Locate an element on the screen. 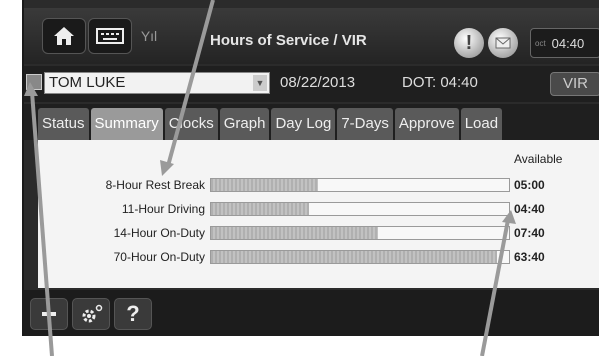 The image size is (599, 356). alert-icon: ! is located at coordinates (469, 43).